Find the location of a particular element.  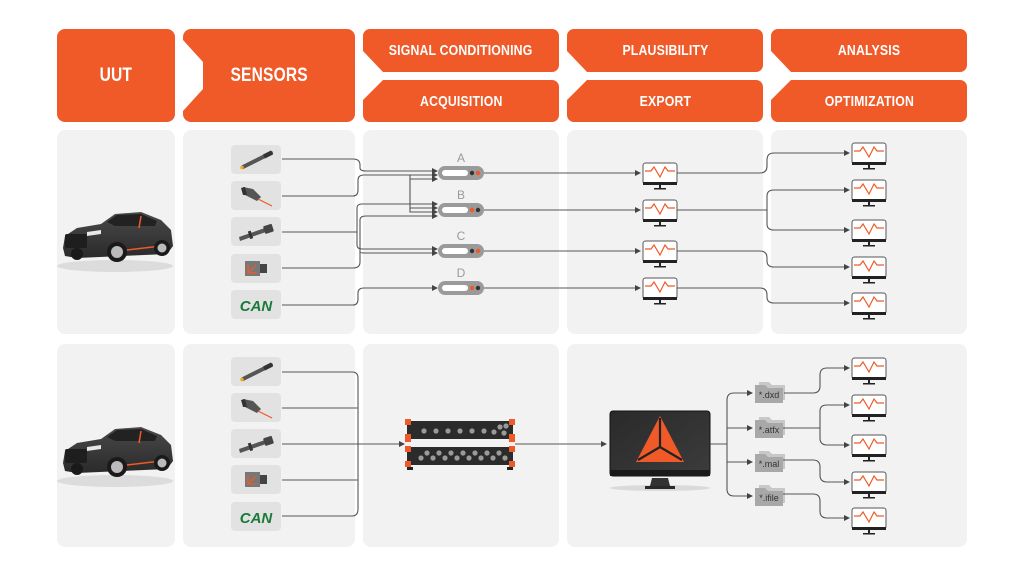

row1-analysis-wires is located at coordinates (763, 228).